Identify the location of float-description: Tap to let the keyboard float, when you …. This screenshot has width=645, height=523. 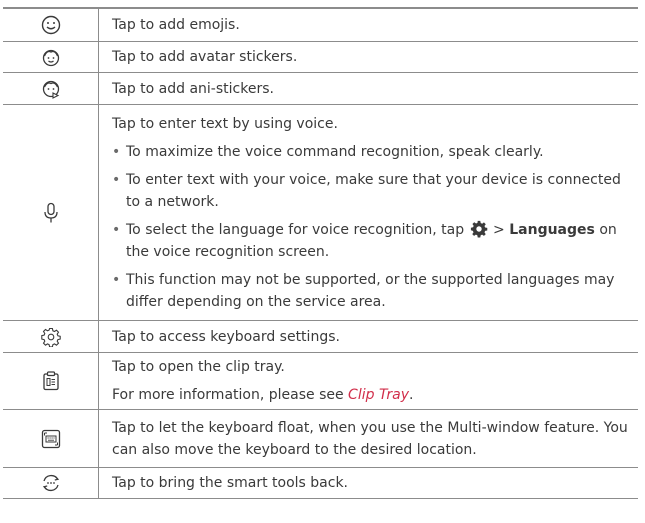
(368, 438).